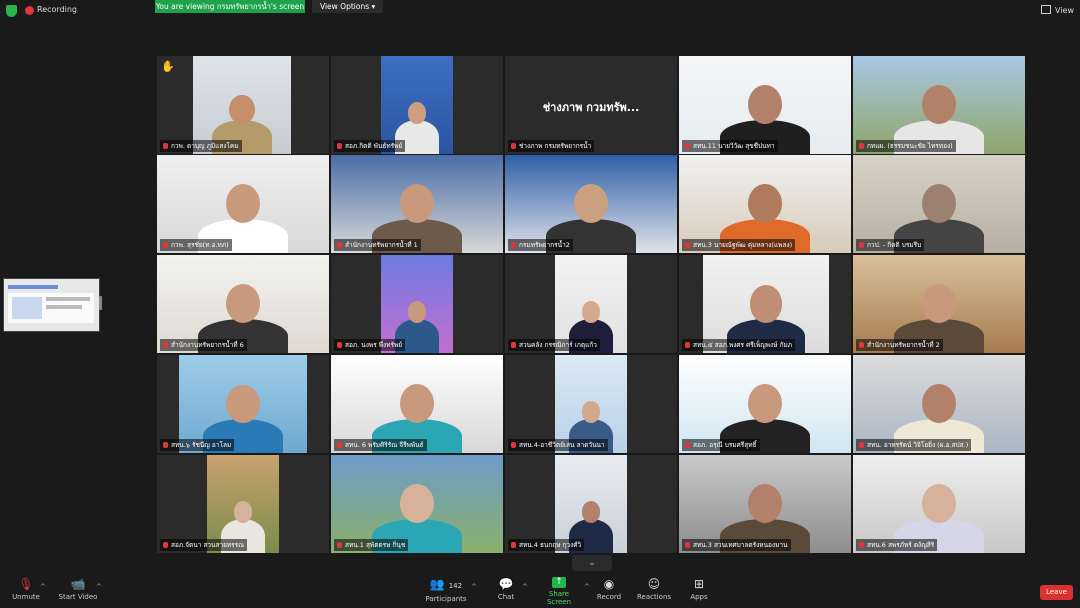 This screenshot has height=608, width=1080. Describe the element at coordinates (591, 404) in the screenshot. I see `participant-tile: สทน.4-อาชีวิตย์เสน ลาดวันนา` at that location.